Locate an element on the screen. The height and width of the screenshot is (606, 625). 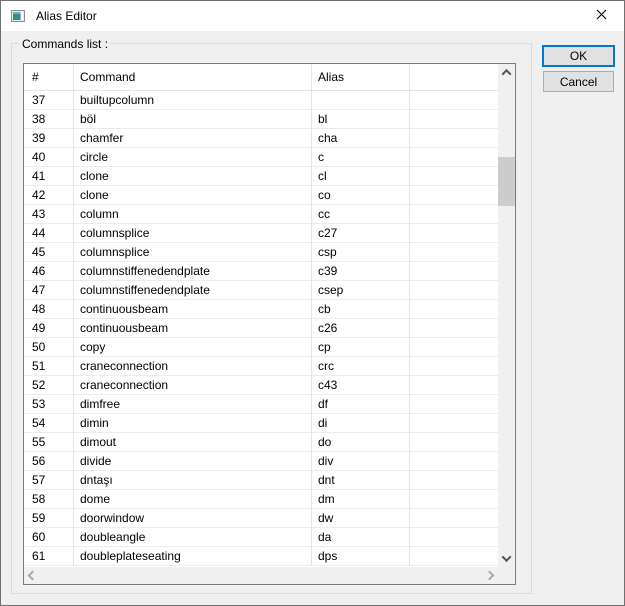
row-number-cell: 56 is located at coordinates (49, 461).